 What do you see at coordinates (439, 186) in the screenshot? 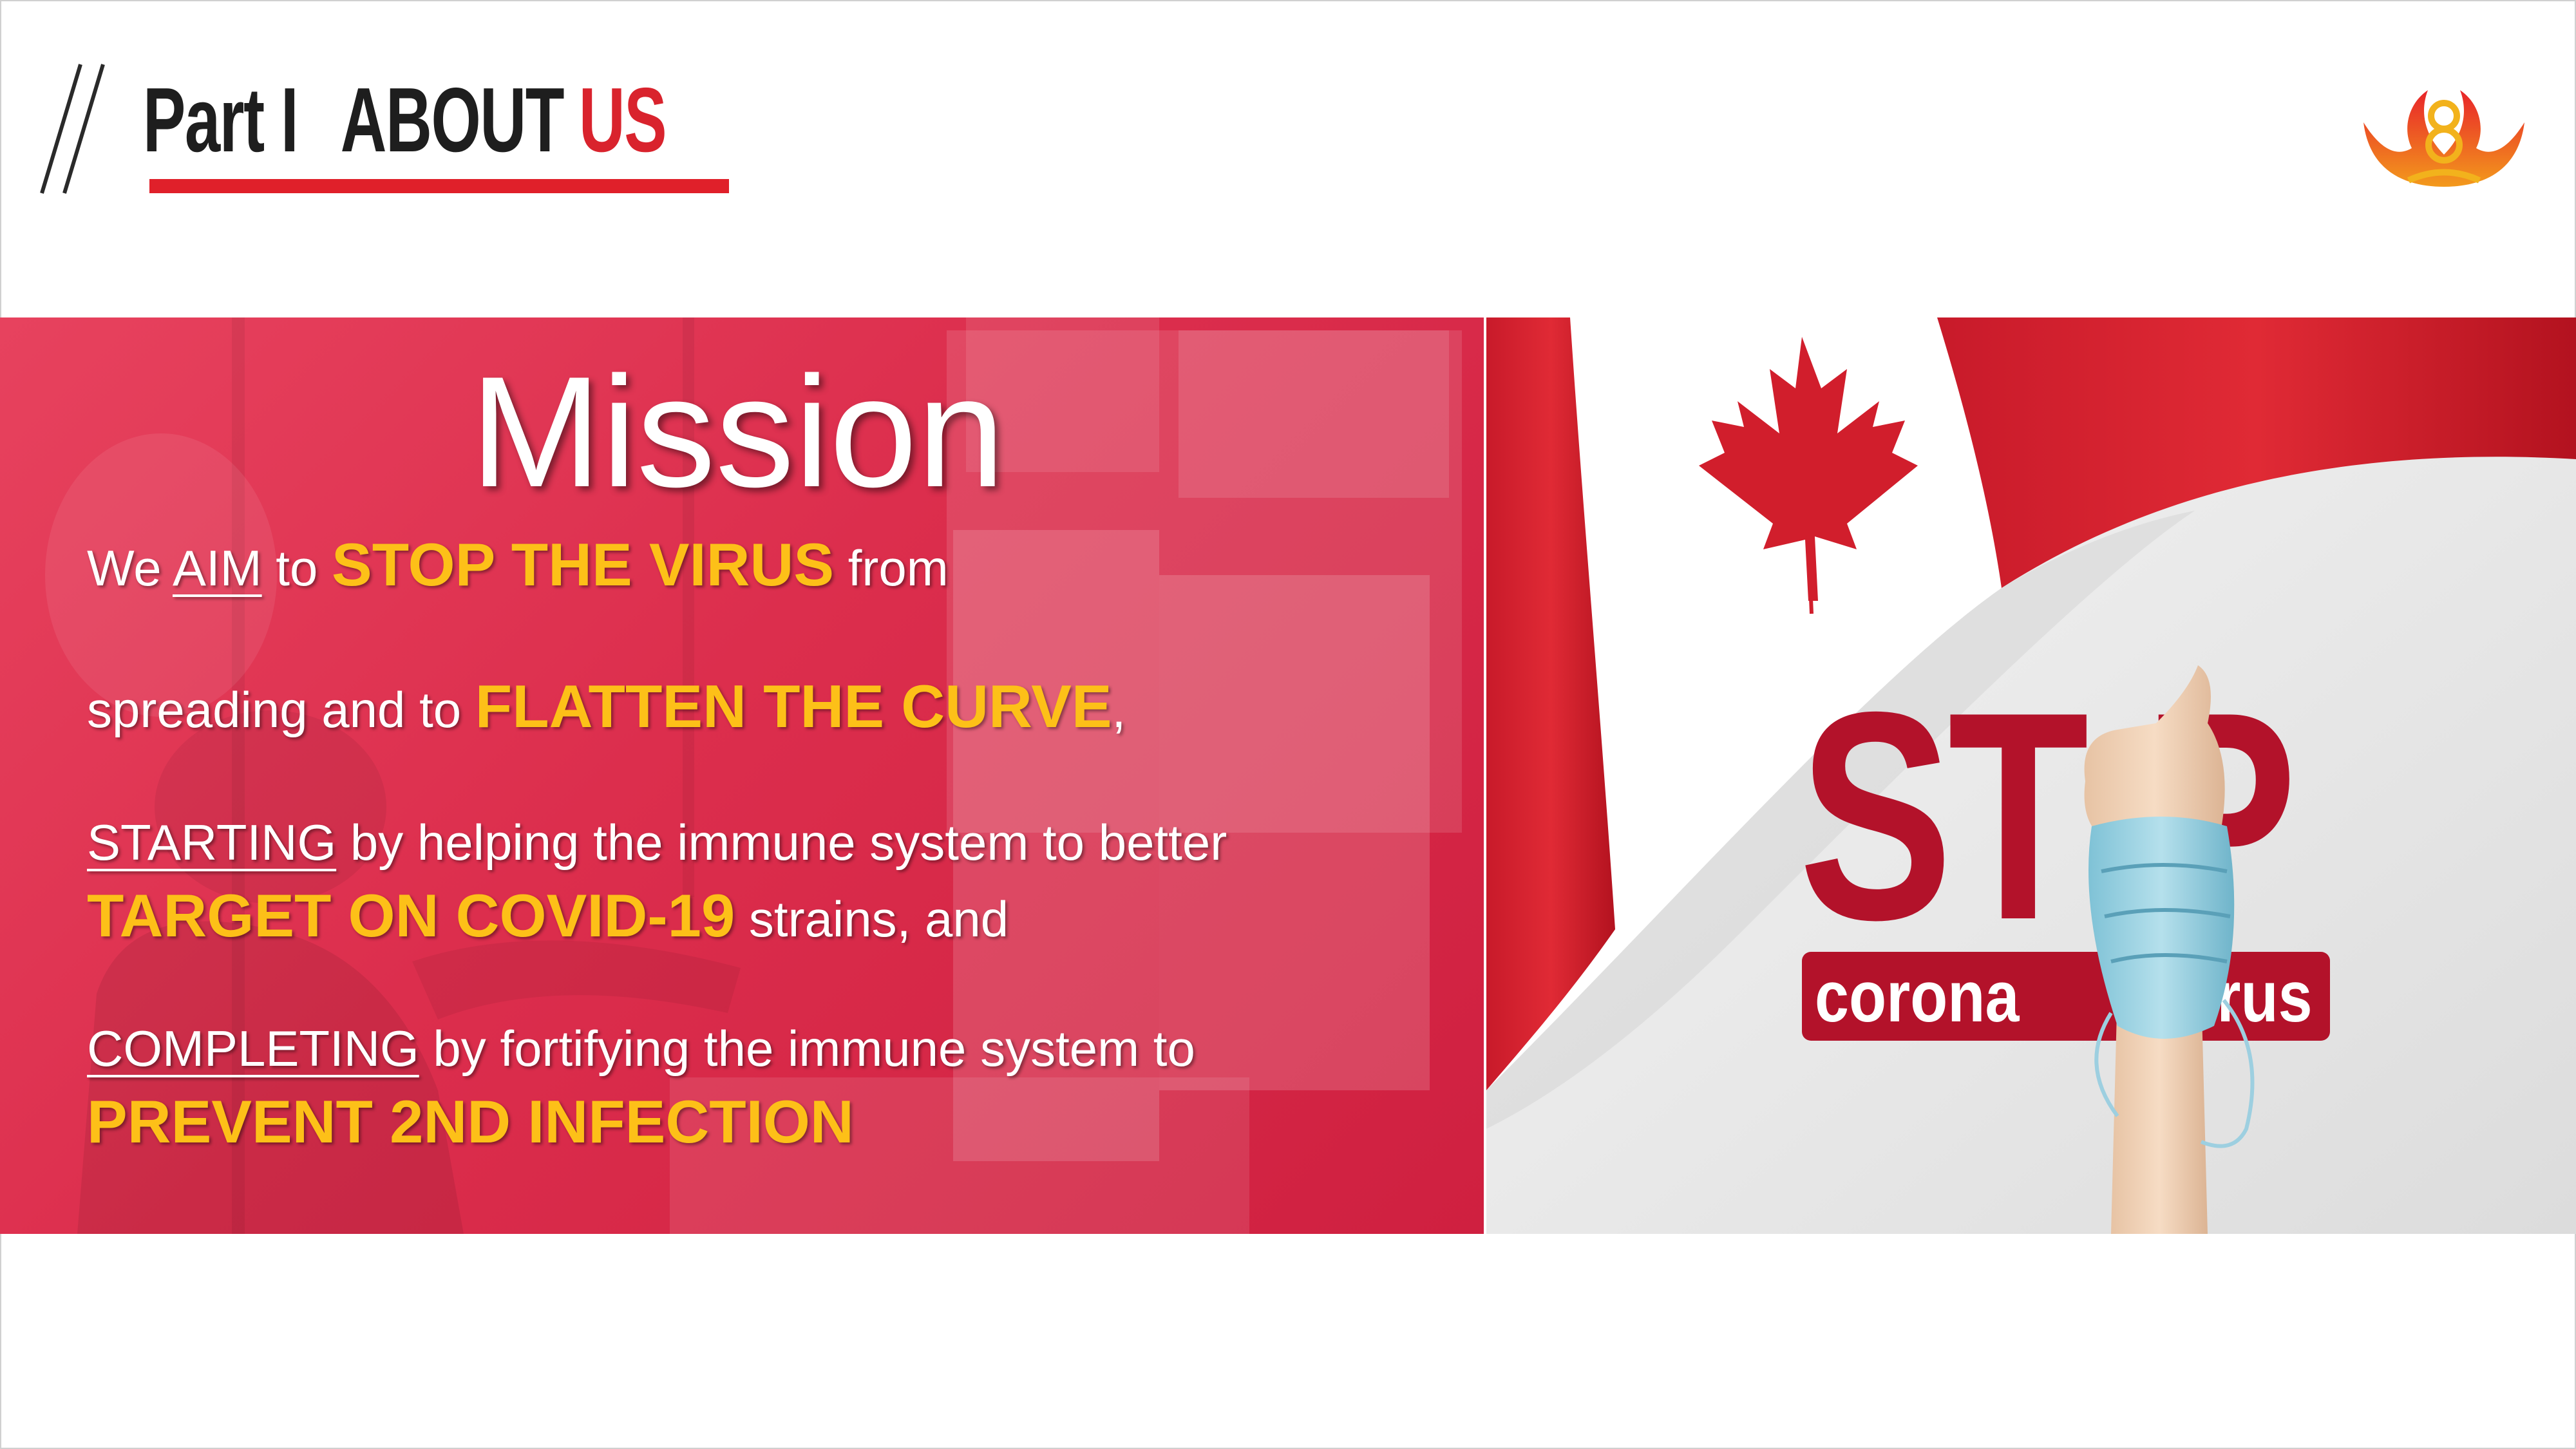
I see `title-underline` at bounding box center [439, 186].